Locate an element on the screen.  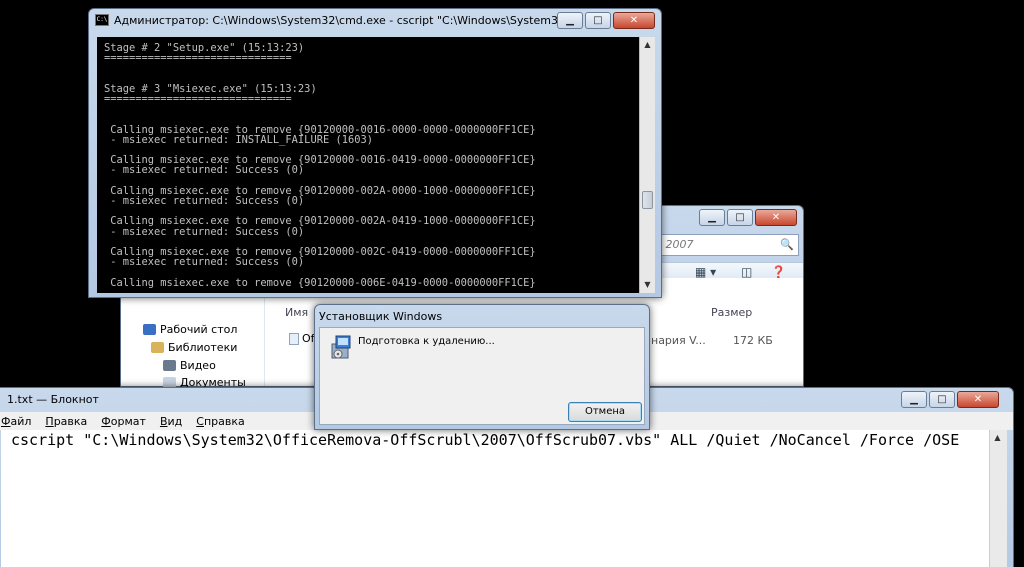
cancel-button: Отмена is located at coordinates (605, 412).